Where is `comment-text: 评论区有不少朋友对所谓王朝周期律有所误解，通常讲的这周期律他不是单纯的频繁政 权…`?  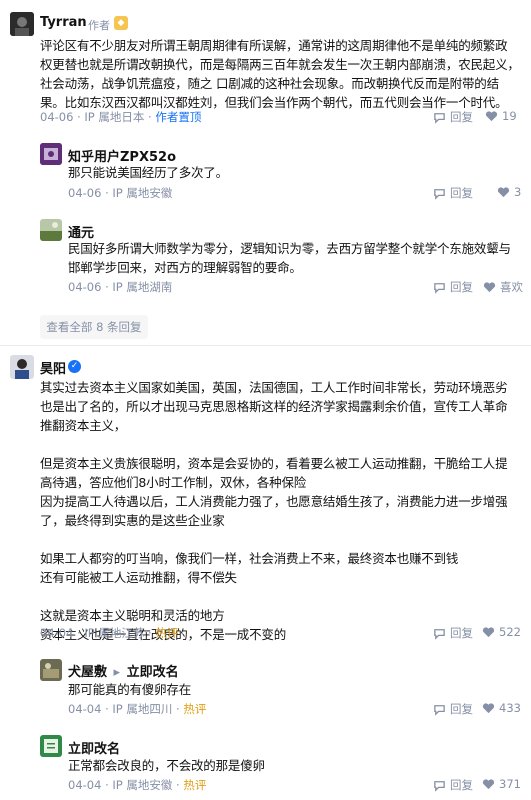 comment-text: 评论区有不少朋友对所谓王朝周期律有所误解，通常讲的这周期律他不是单纯的频繁政 权… is located at coordinates (280, 74).